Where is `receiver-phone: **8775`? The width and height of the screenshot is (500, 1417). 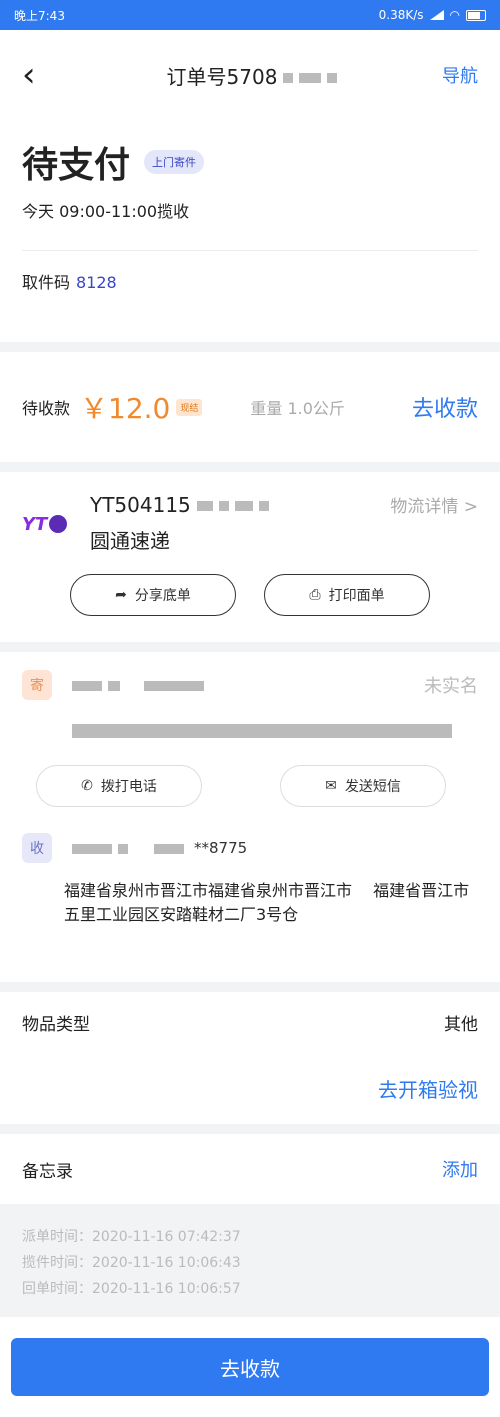
receiver-phone: **8775 is located at coordinates (221, 848).